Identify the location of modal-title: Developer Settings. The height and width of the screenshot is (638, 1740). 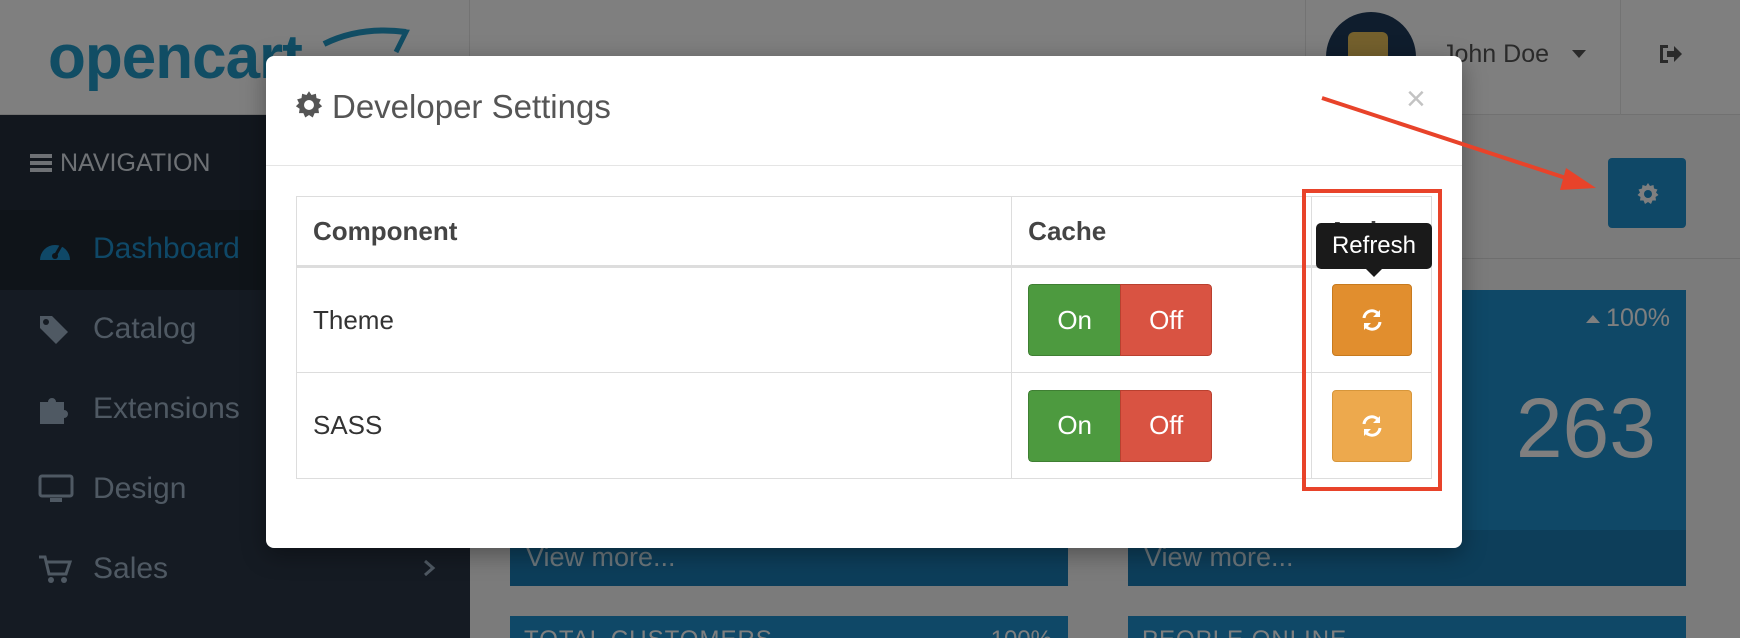
(452, 107).